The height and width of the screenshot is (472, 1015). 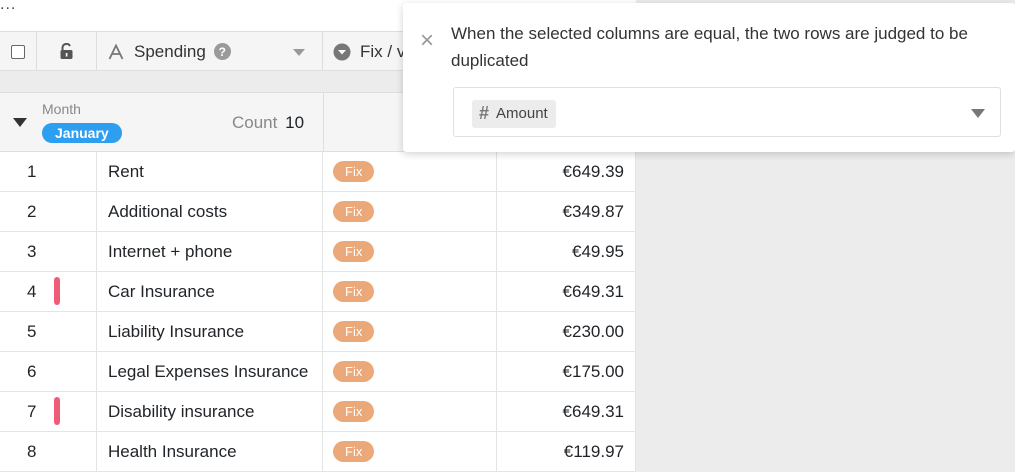 I want to click on group-count-value: 10, so click(x=295, y=122).